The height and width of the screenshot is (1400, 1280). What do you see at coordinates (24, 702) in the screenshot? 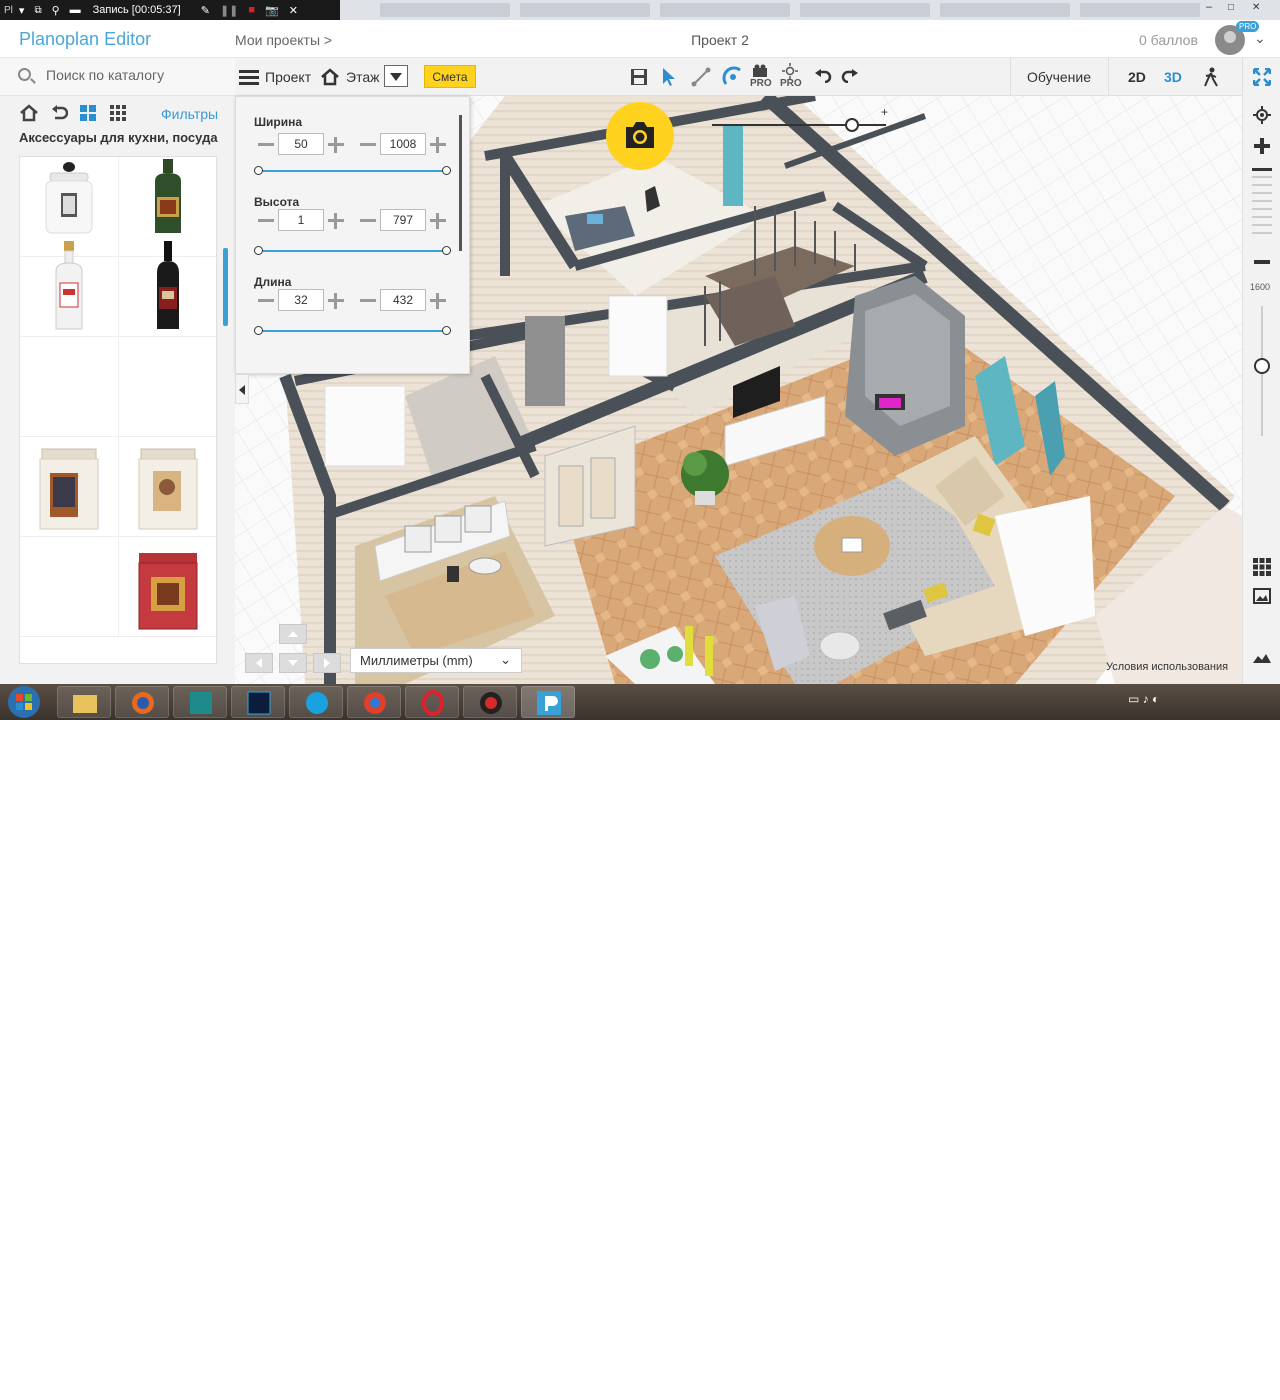
I see `start-button-icon` at bounding box center [24, 702].